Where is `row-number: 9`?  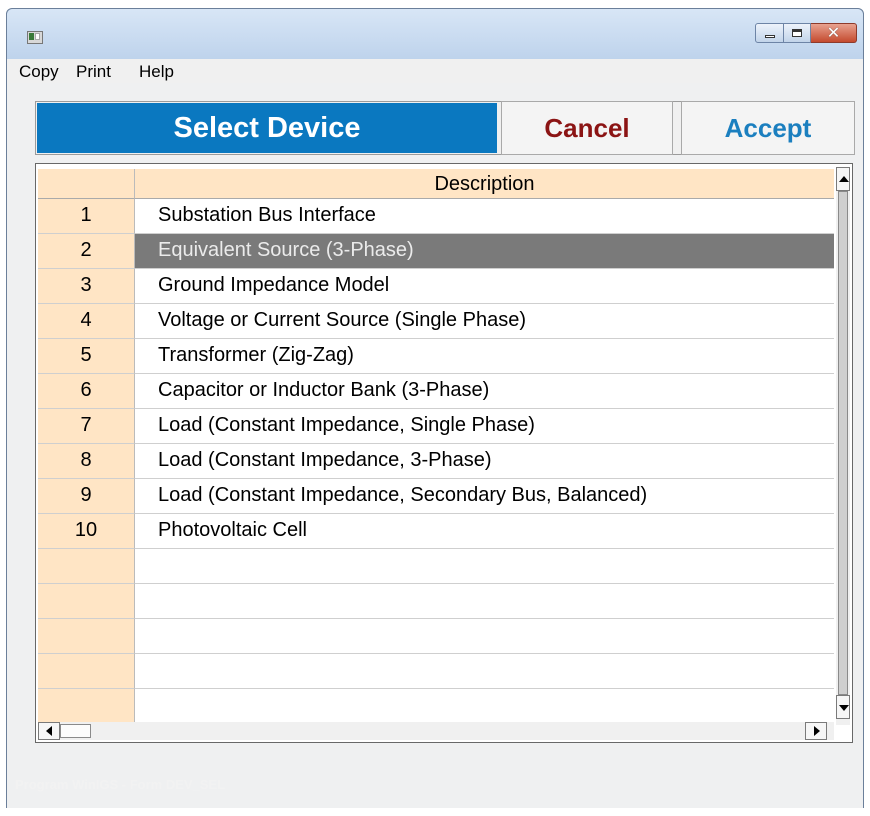
row-number: 9 is located at coordinates (86, 496).